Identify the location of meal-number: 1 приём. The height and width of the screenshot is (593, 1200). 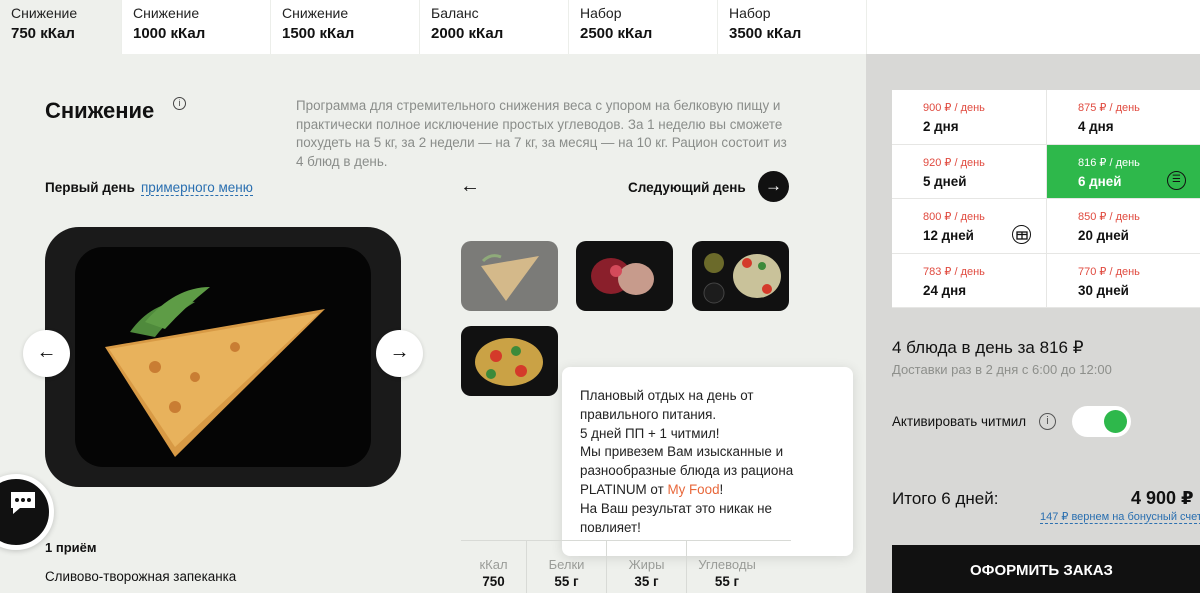
(71, 547).